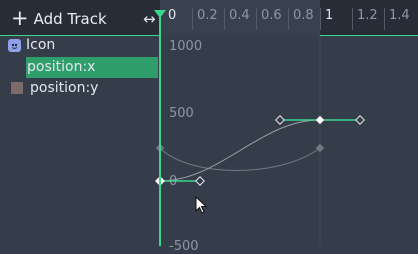  I want to click on position-y-curve, so click(240, 159).